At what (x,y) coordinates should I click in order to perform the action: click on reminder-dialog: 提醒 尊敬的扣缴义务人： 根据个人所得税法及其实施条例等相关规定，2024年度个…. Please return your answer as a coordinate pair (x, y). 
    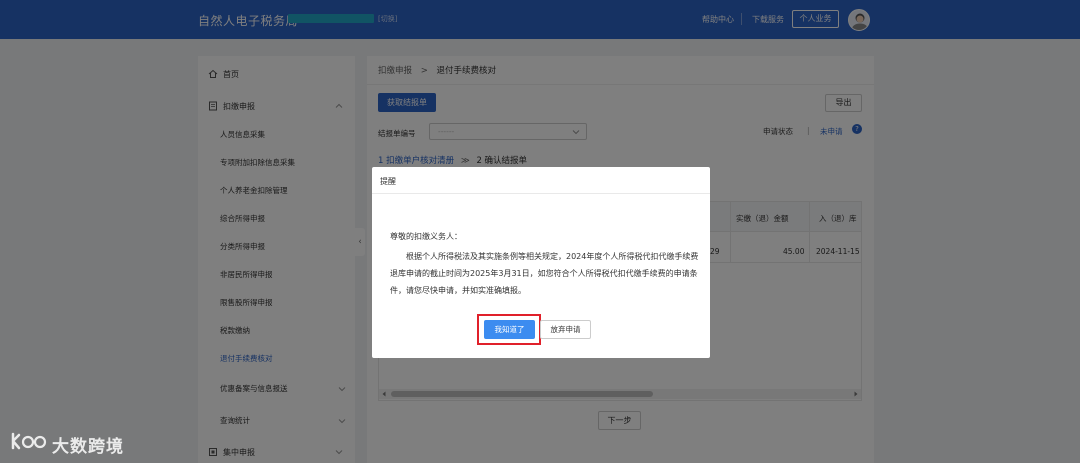
    Looking at the image, I should click on (541, 262).